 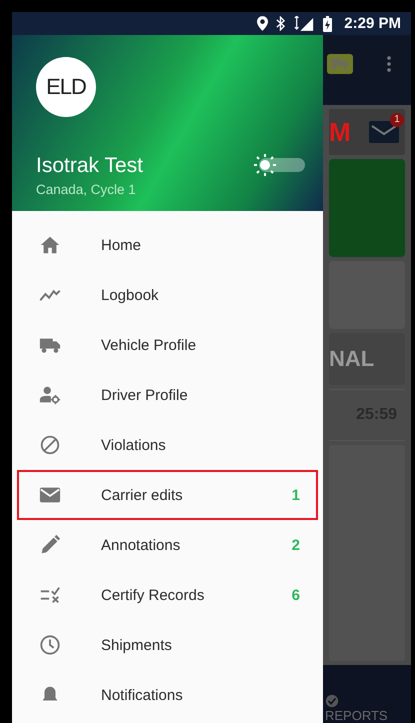 What do you see at coordinates (142, 495) in the screenshot?
I see `menu-label: Carrier edits` at bounding box center [142, 495].